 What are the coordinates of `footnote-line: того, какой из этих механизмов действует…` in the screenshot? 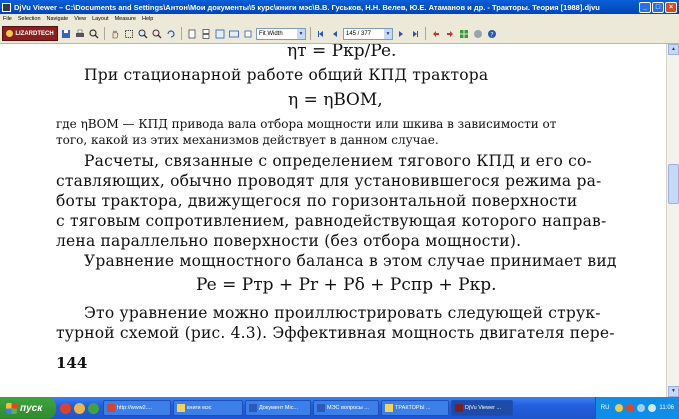 It's located at (247, 140).